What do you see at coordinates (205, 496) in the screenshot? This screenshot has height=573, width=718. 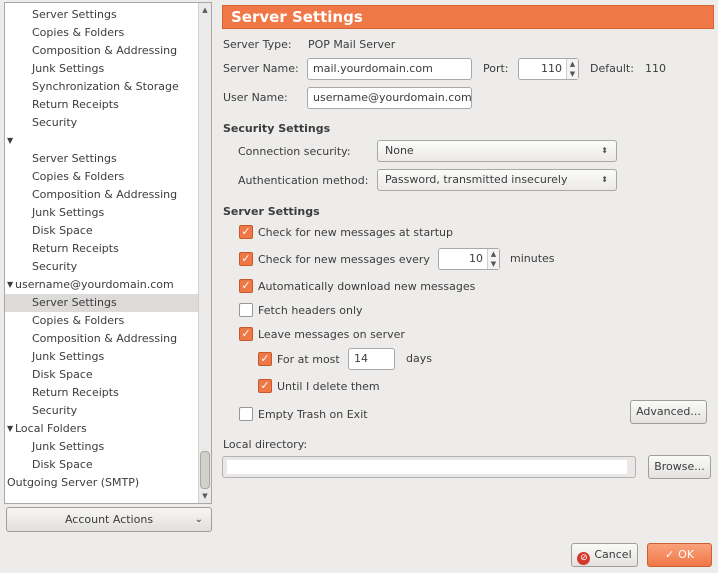 I see `scroll-down-icon: ▼` at bounding box center [205, 496].